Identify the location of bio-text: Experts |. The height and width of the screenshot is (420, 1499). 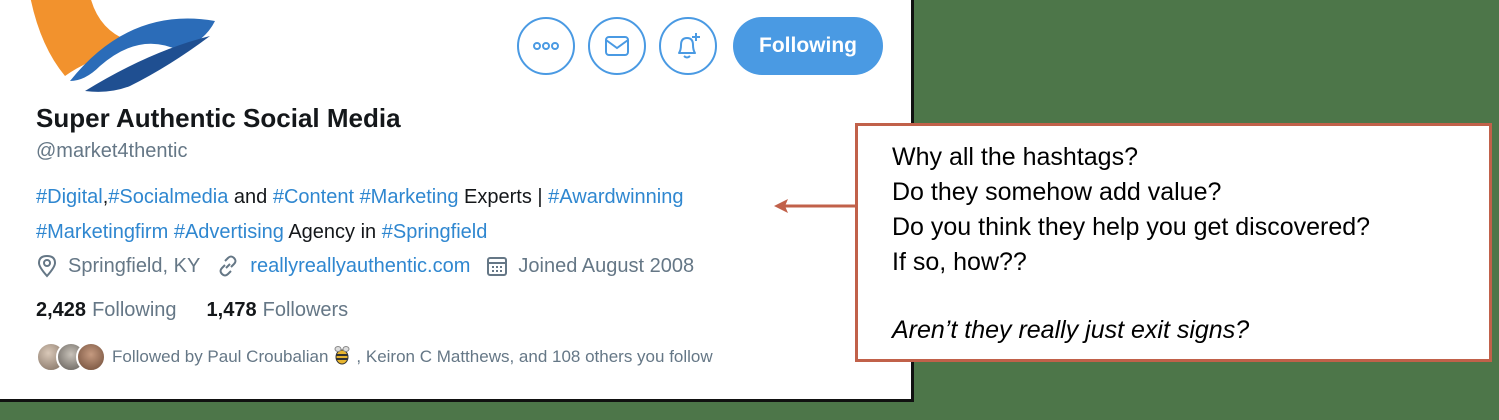
(503, 197).